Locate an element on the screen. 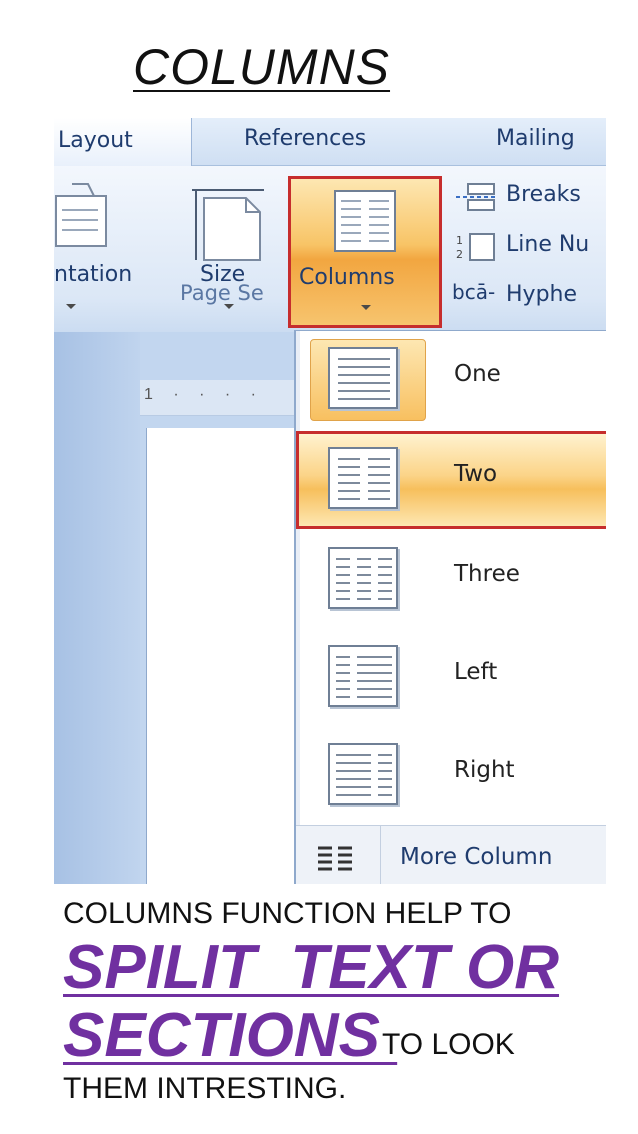 Image resolution: width=638 pixels, height=1134 pixels. menu-item-two: Two is located at coordinates (451, 480).